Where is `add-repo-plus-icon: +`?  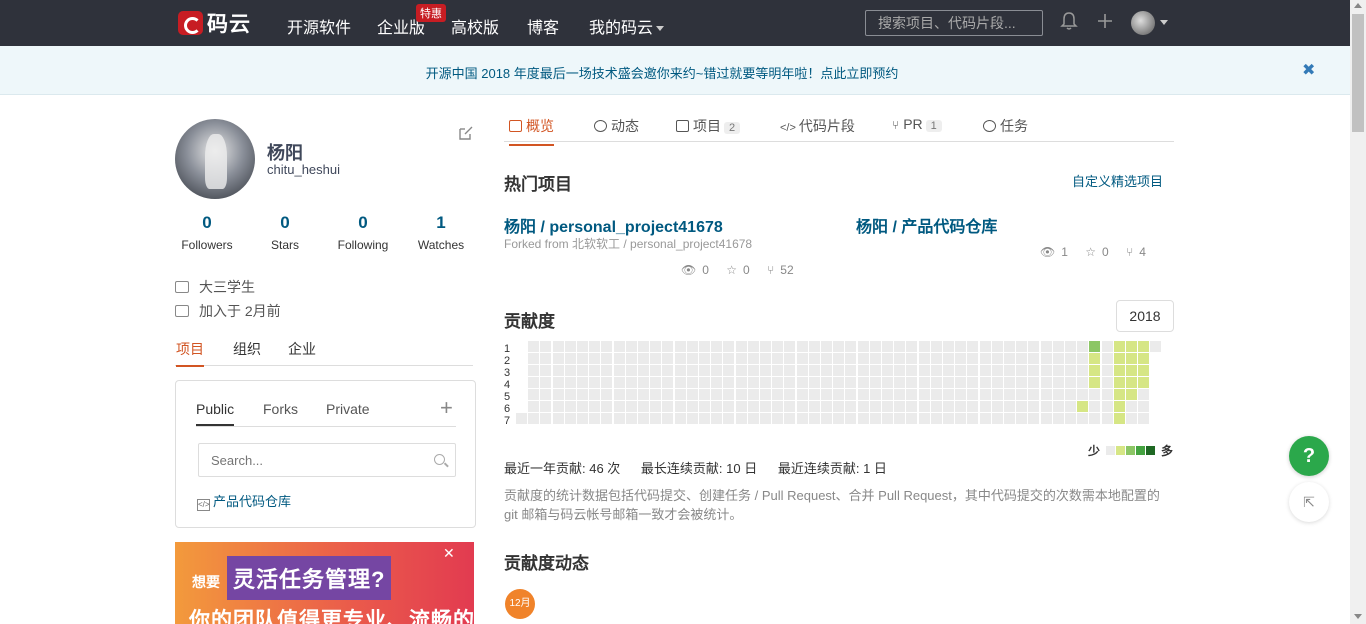
add-repo-plus-icon: + is located at coordinates (446, 408).